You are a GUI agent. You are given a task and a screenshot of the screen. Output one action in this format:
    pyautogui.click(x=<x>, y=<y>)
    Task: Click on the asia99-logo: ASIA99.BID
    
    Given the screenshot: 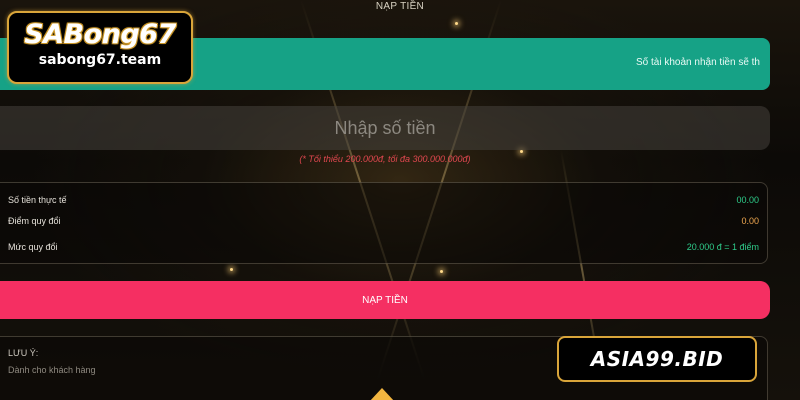 What is the action you would take?
    pyautogui.click(x=657, y=359)
    